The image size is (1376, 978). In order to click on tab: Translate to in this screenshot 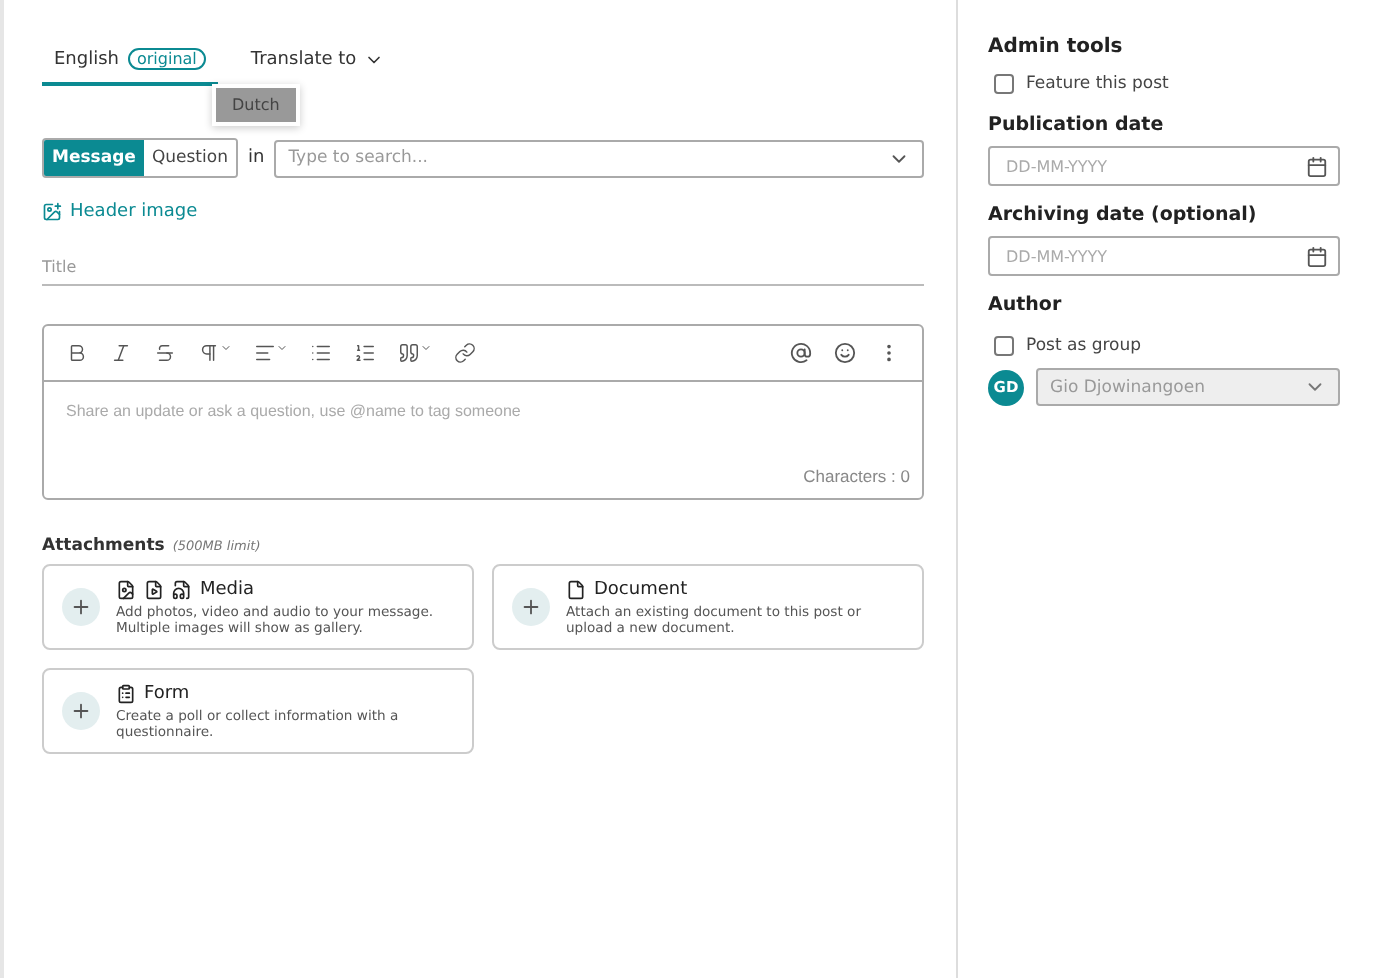, I will do `click(317, 64)`.